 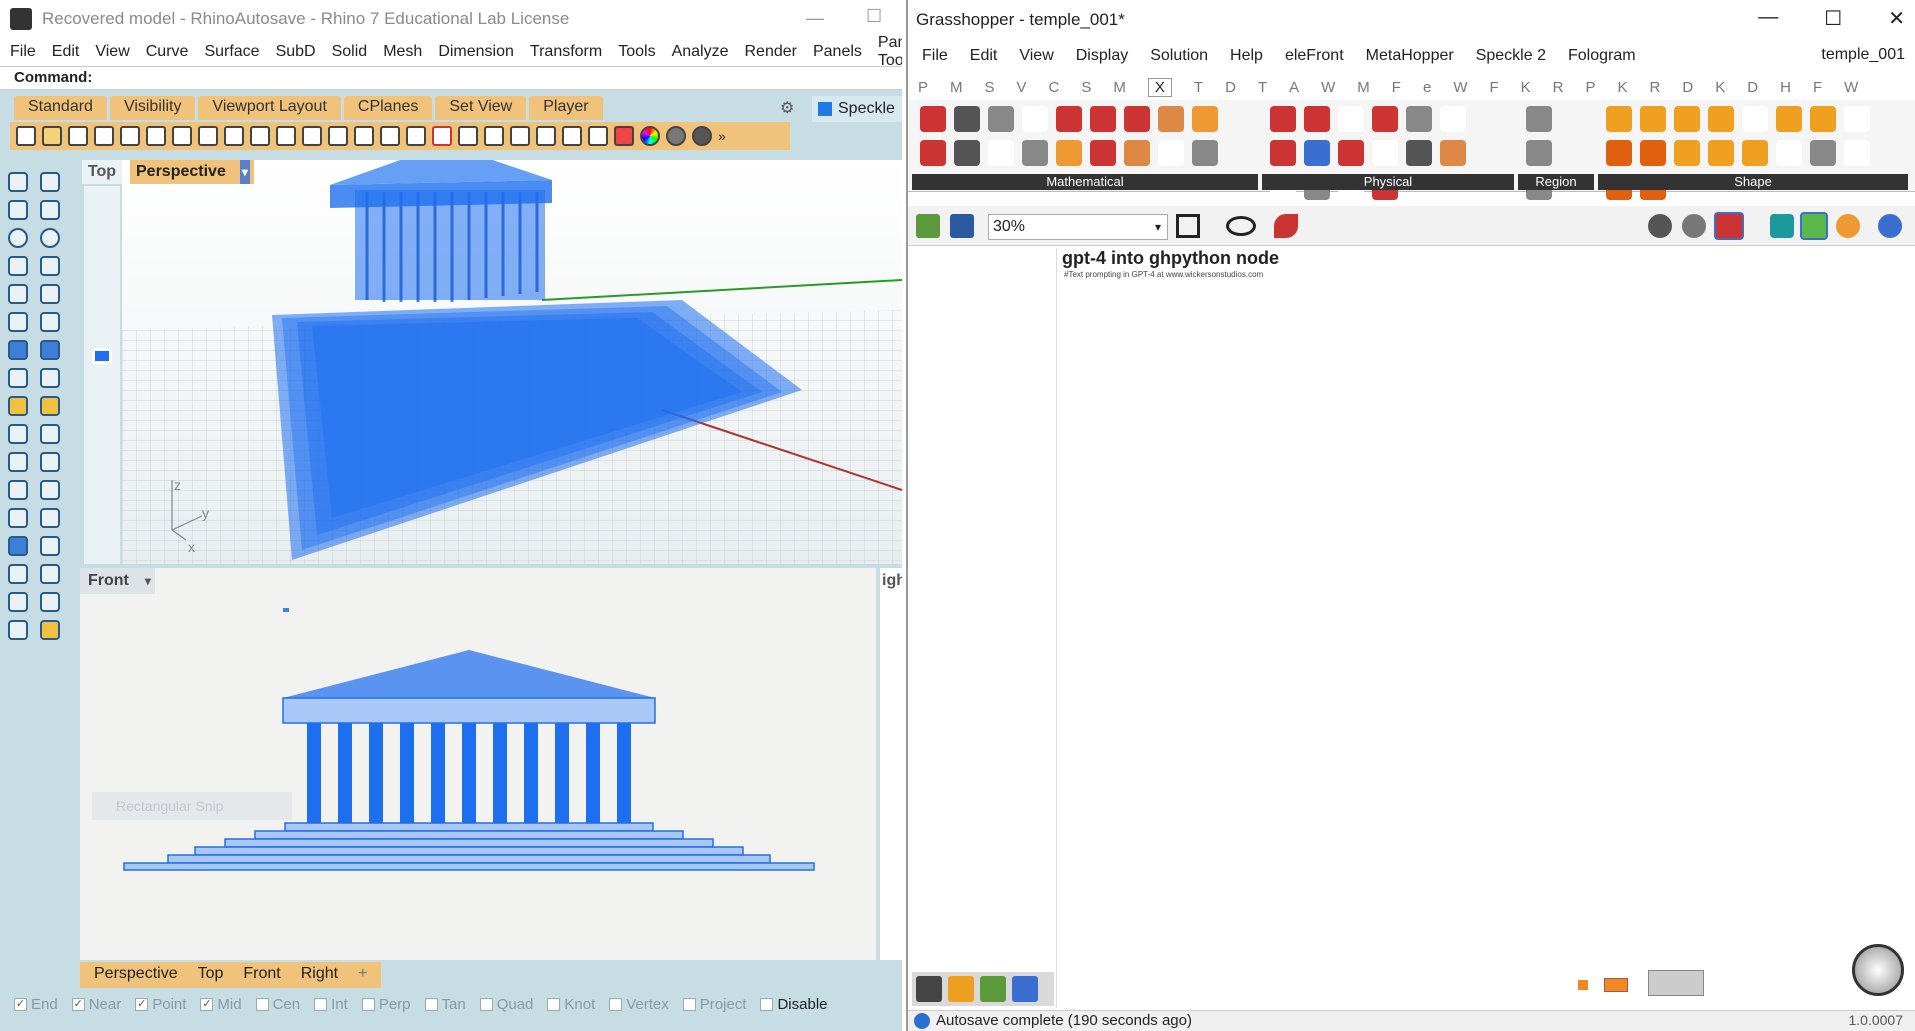 I want to click on kangaroo-step-icon, so click(x=1137, y=153).